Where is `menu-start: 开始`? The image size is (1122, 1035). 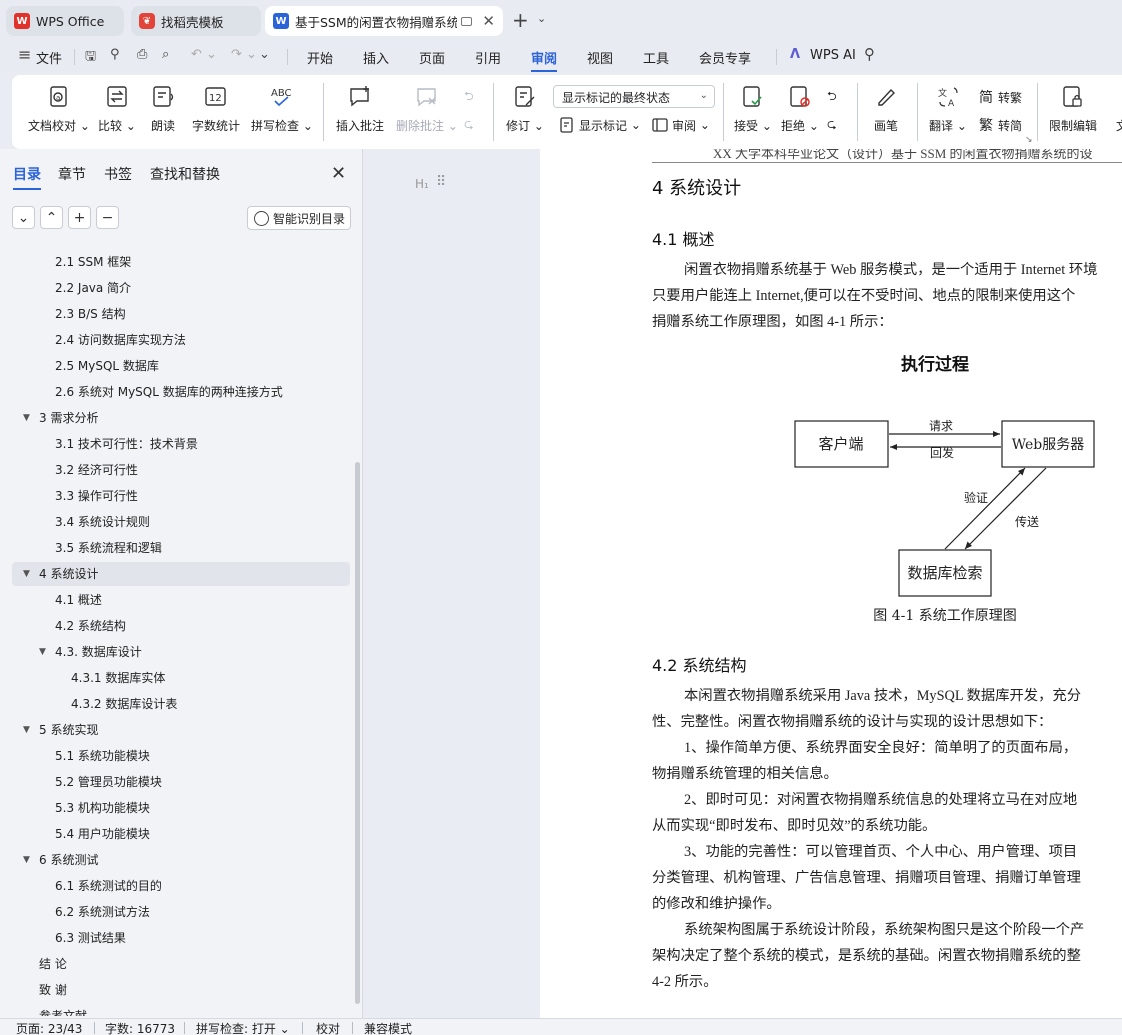
menu-start: 开始 is located at coordinates (320, 57).